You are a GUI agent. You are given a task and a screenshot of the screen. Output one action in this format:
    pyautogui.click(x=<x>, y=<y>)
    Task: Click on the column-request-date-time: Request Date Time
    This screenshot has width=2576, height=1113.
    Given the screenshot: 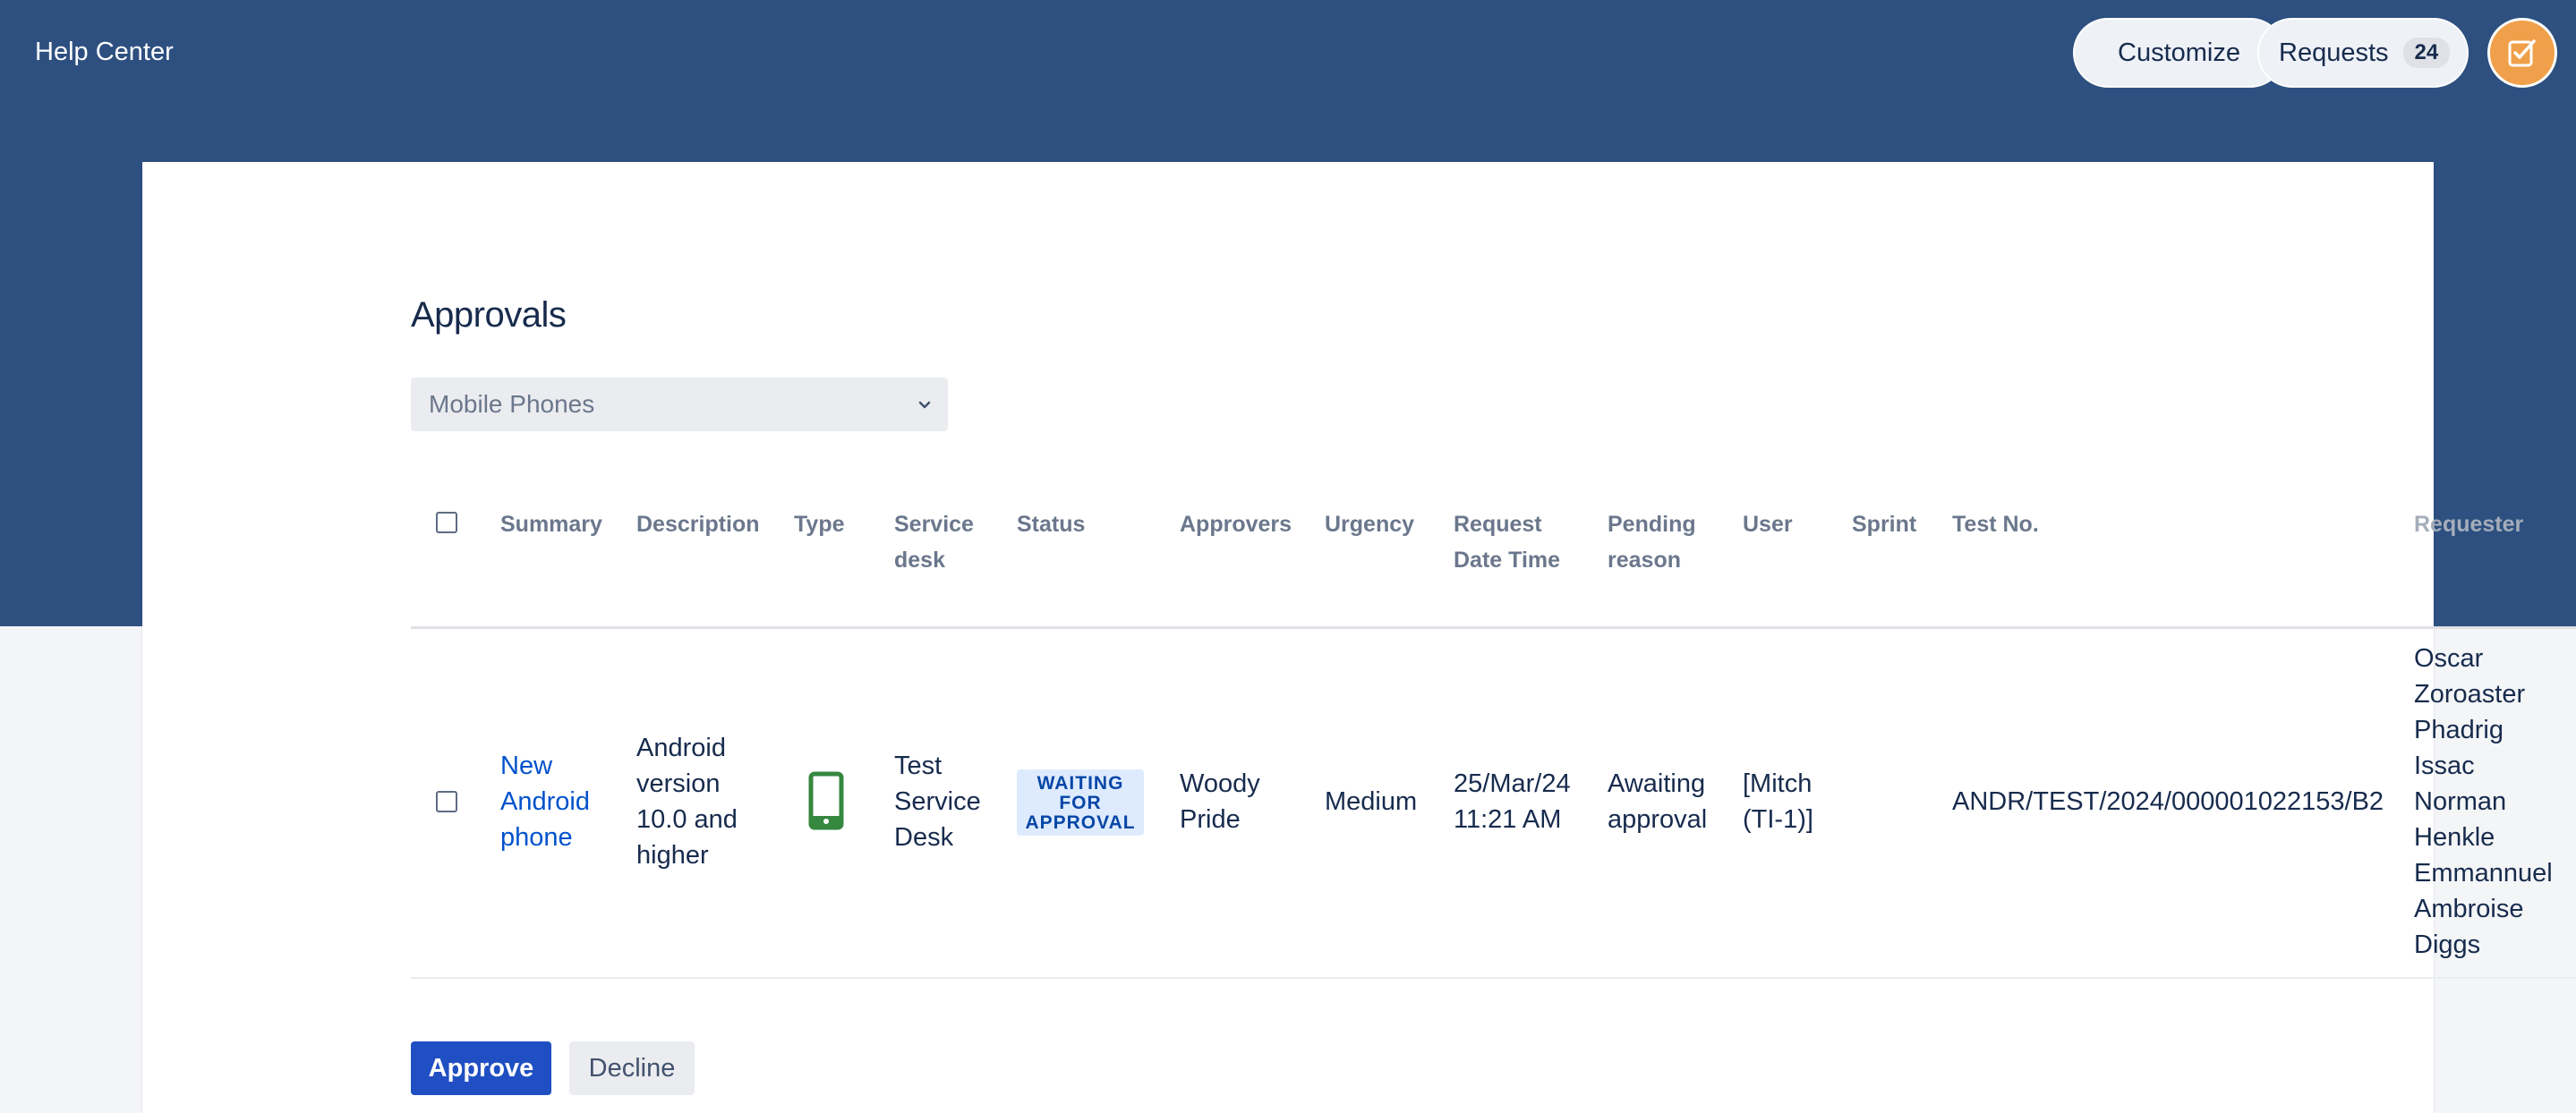 What is the action you would take?
    pyautogui.click(x=1507, y=542)
    